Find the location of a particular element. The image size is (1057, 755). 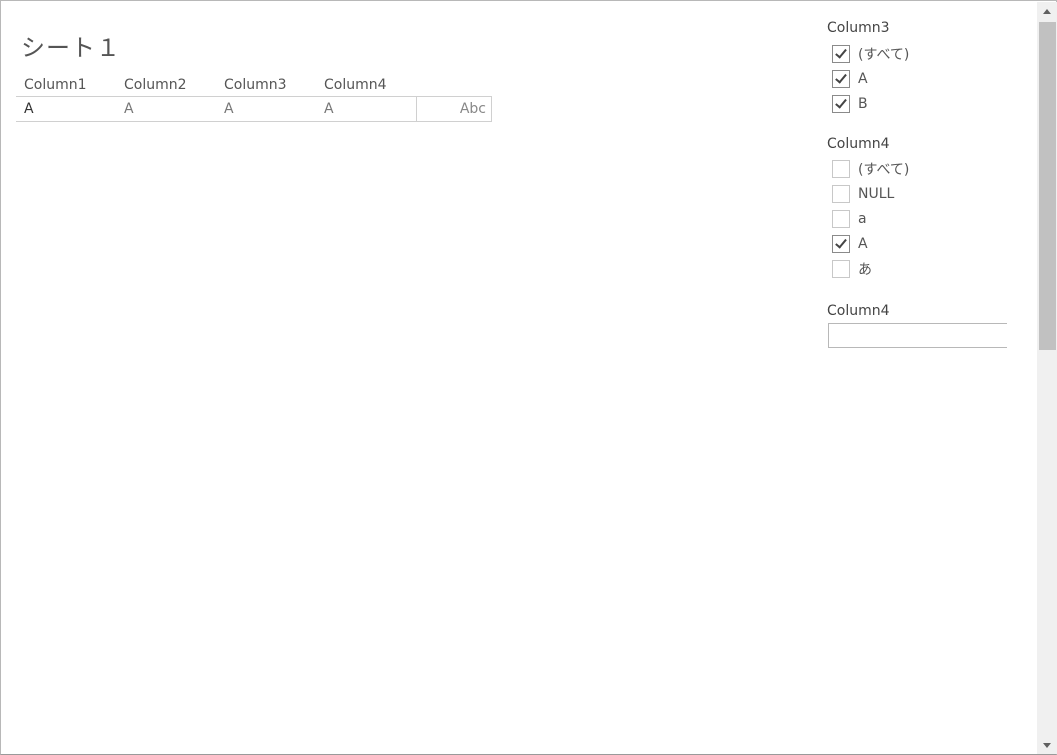

filter-title-column4-text: Column4 is located at coordinates (858, 311).